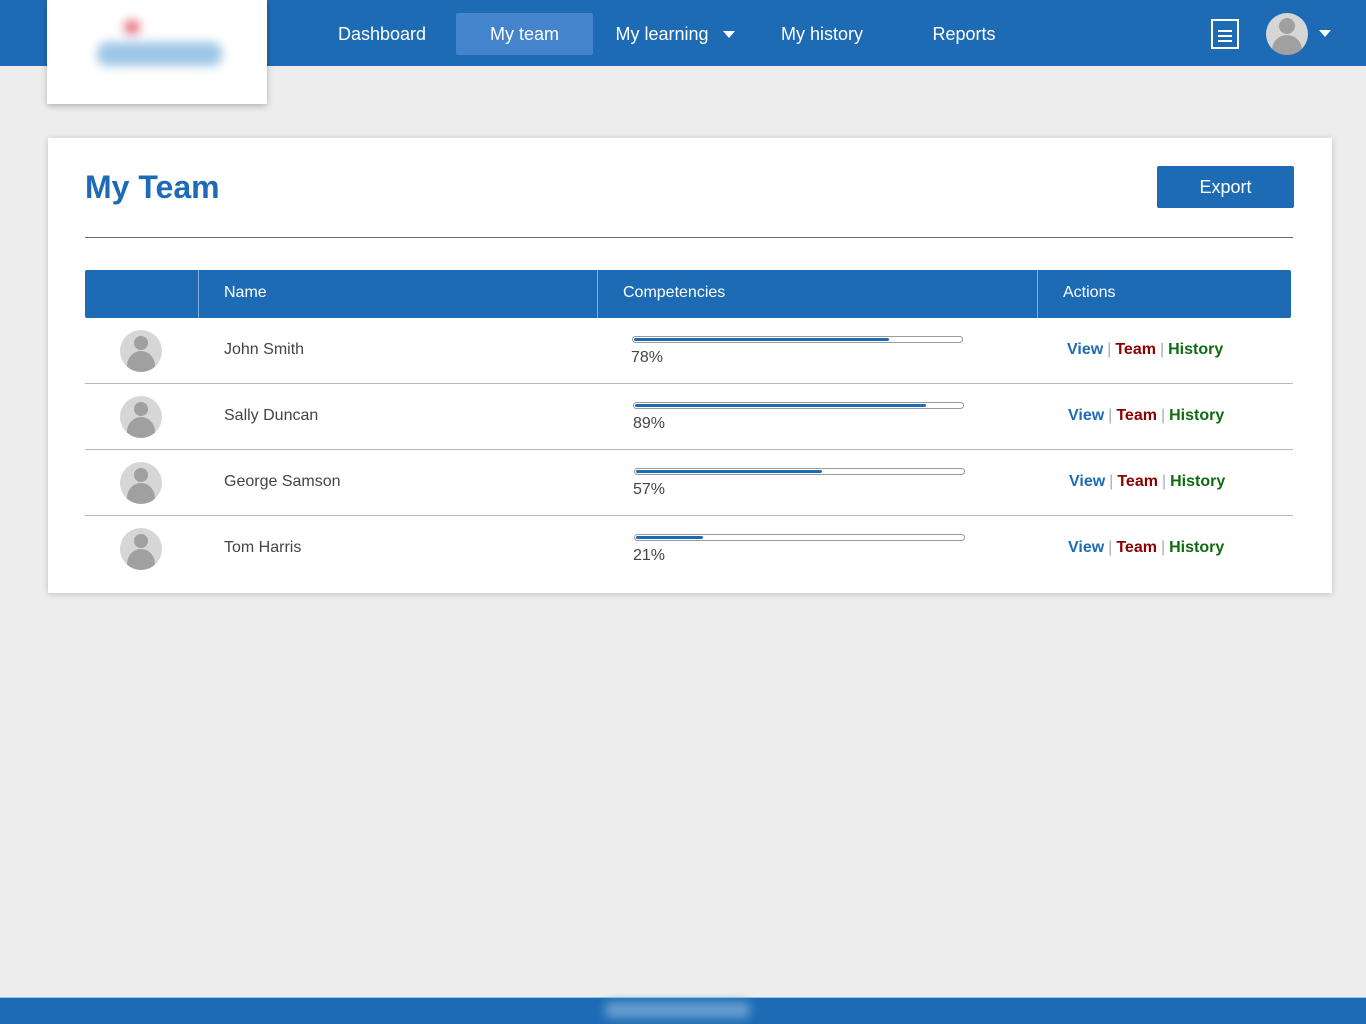  Describe the element at coordinates (689, 237) in the screenshot. I see `divider` at that location.